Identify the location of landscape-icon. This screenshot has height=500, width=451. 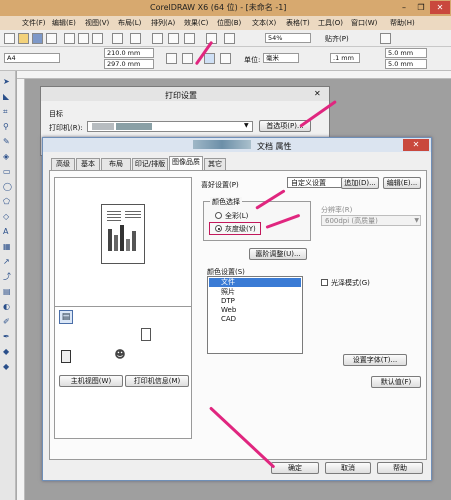
(187, 58).